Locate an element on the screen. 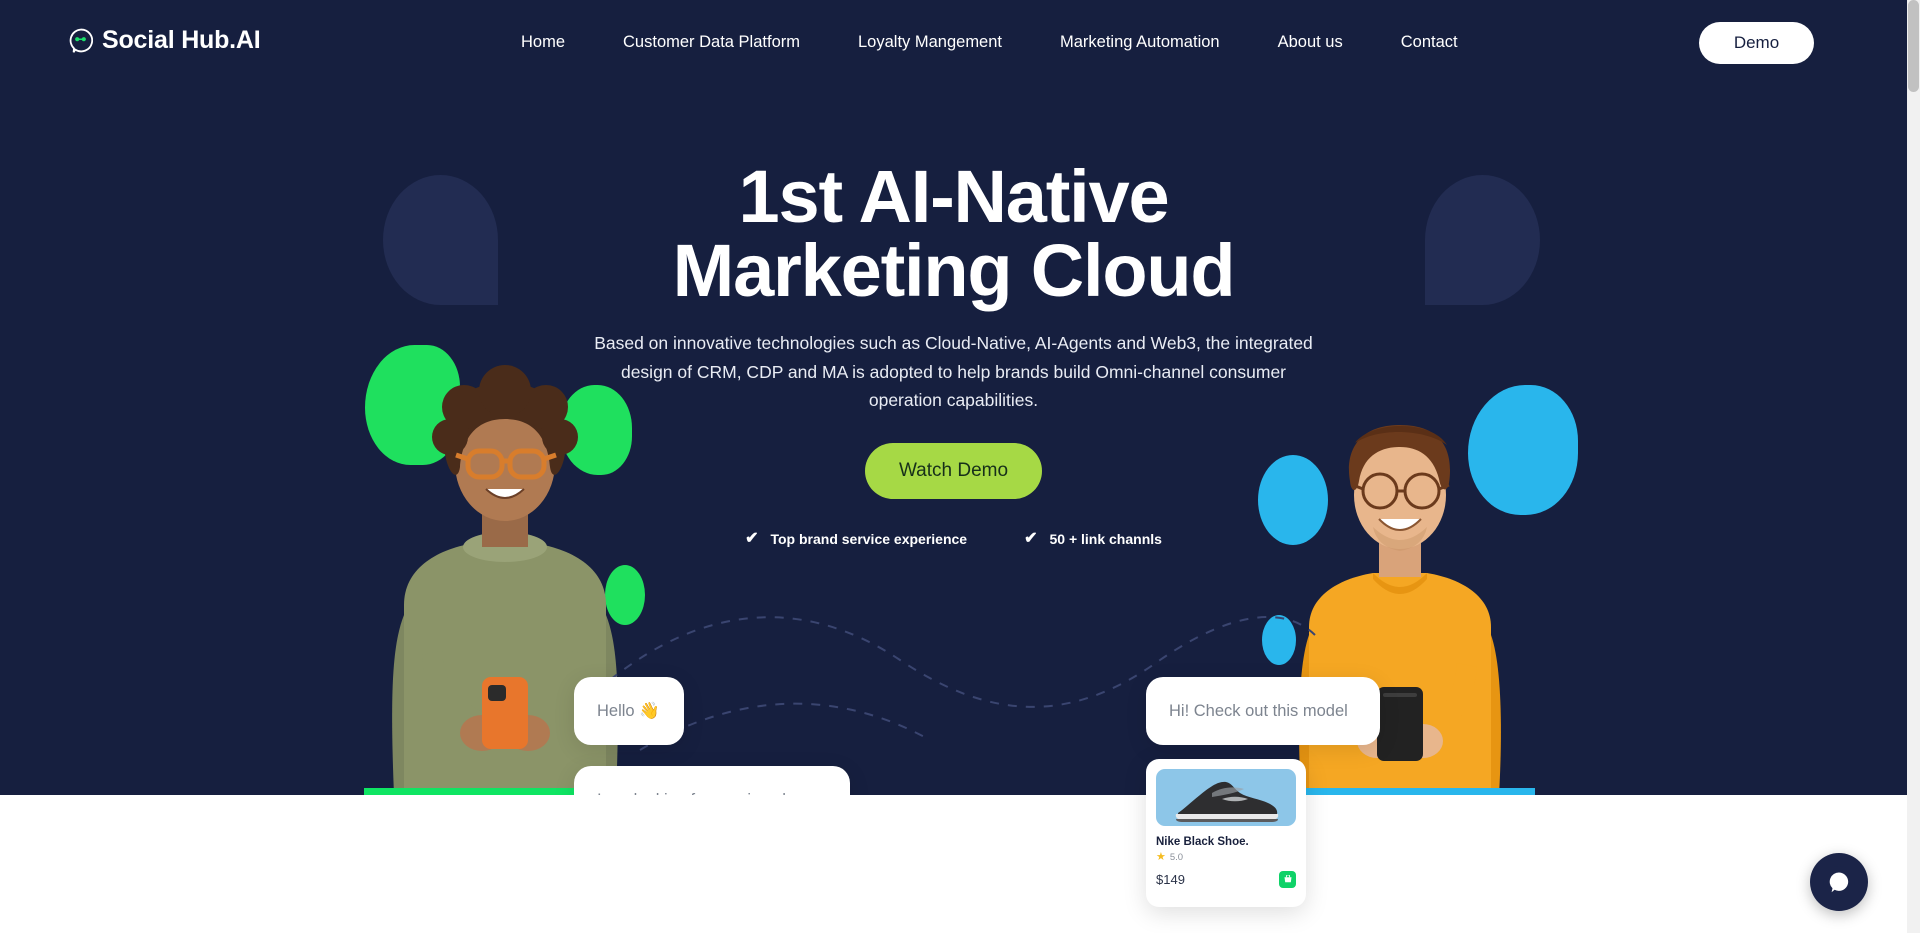  product-card: Nike Black Shoe. ★ 5.0 $149 is located at coordinates (1226, 833).